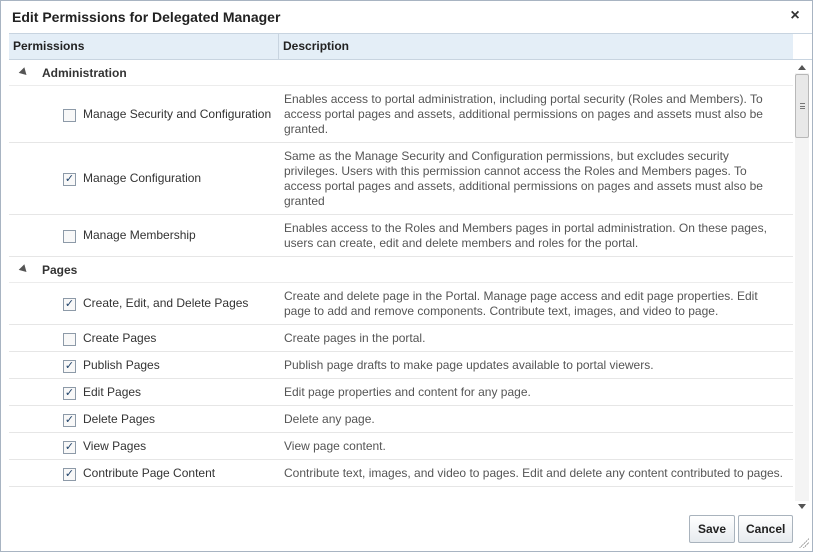  Describe the element at coordinates (112, 392) in the screenshot. I see `permission-label: Edit Pages` at that location.